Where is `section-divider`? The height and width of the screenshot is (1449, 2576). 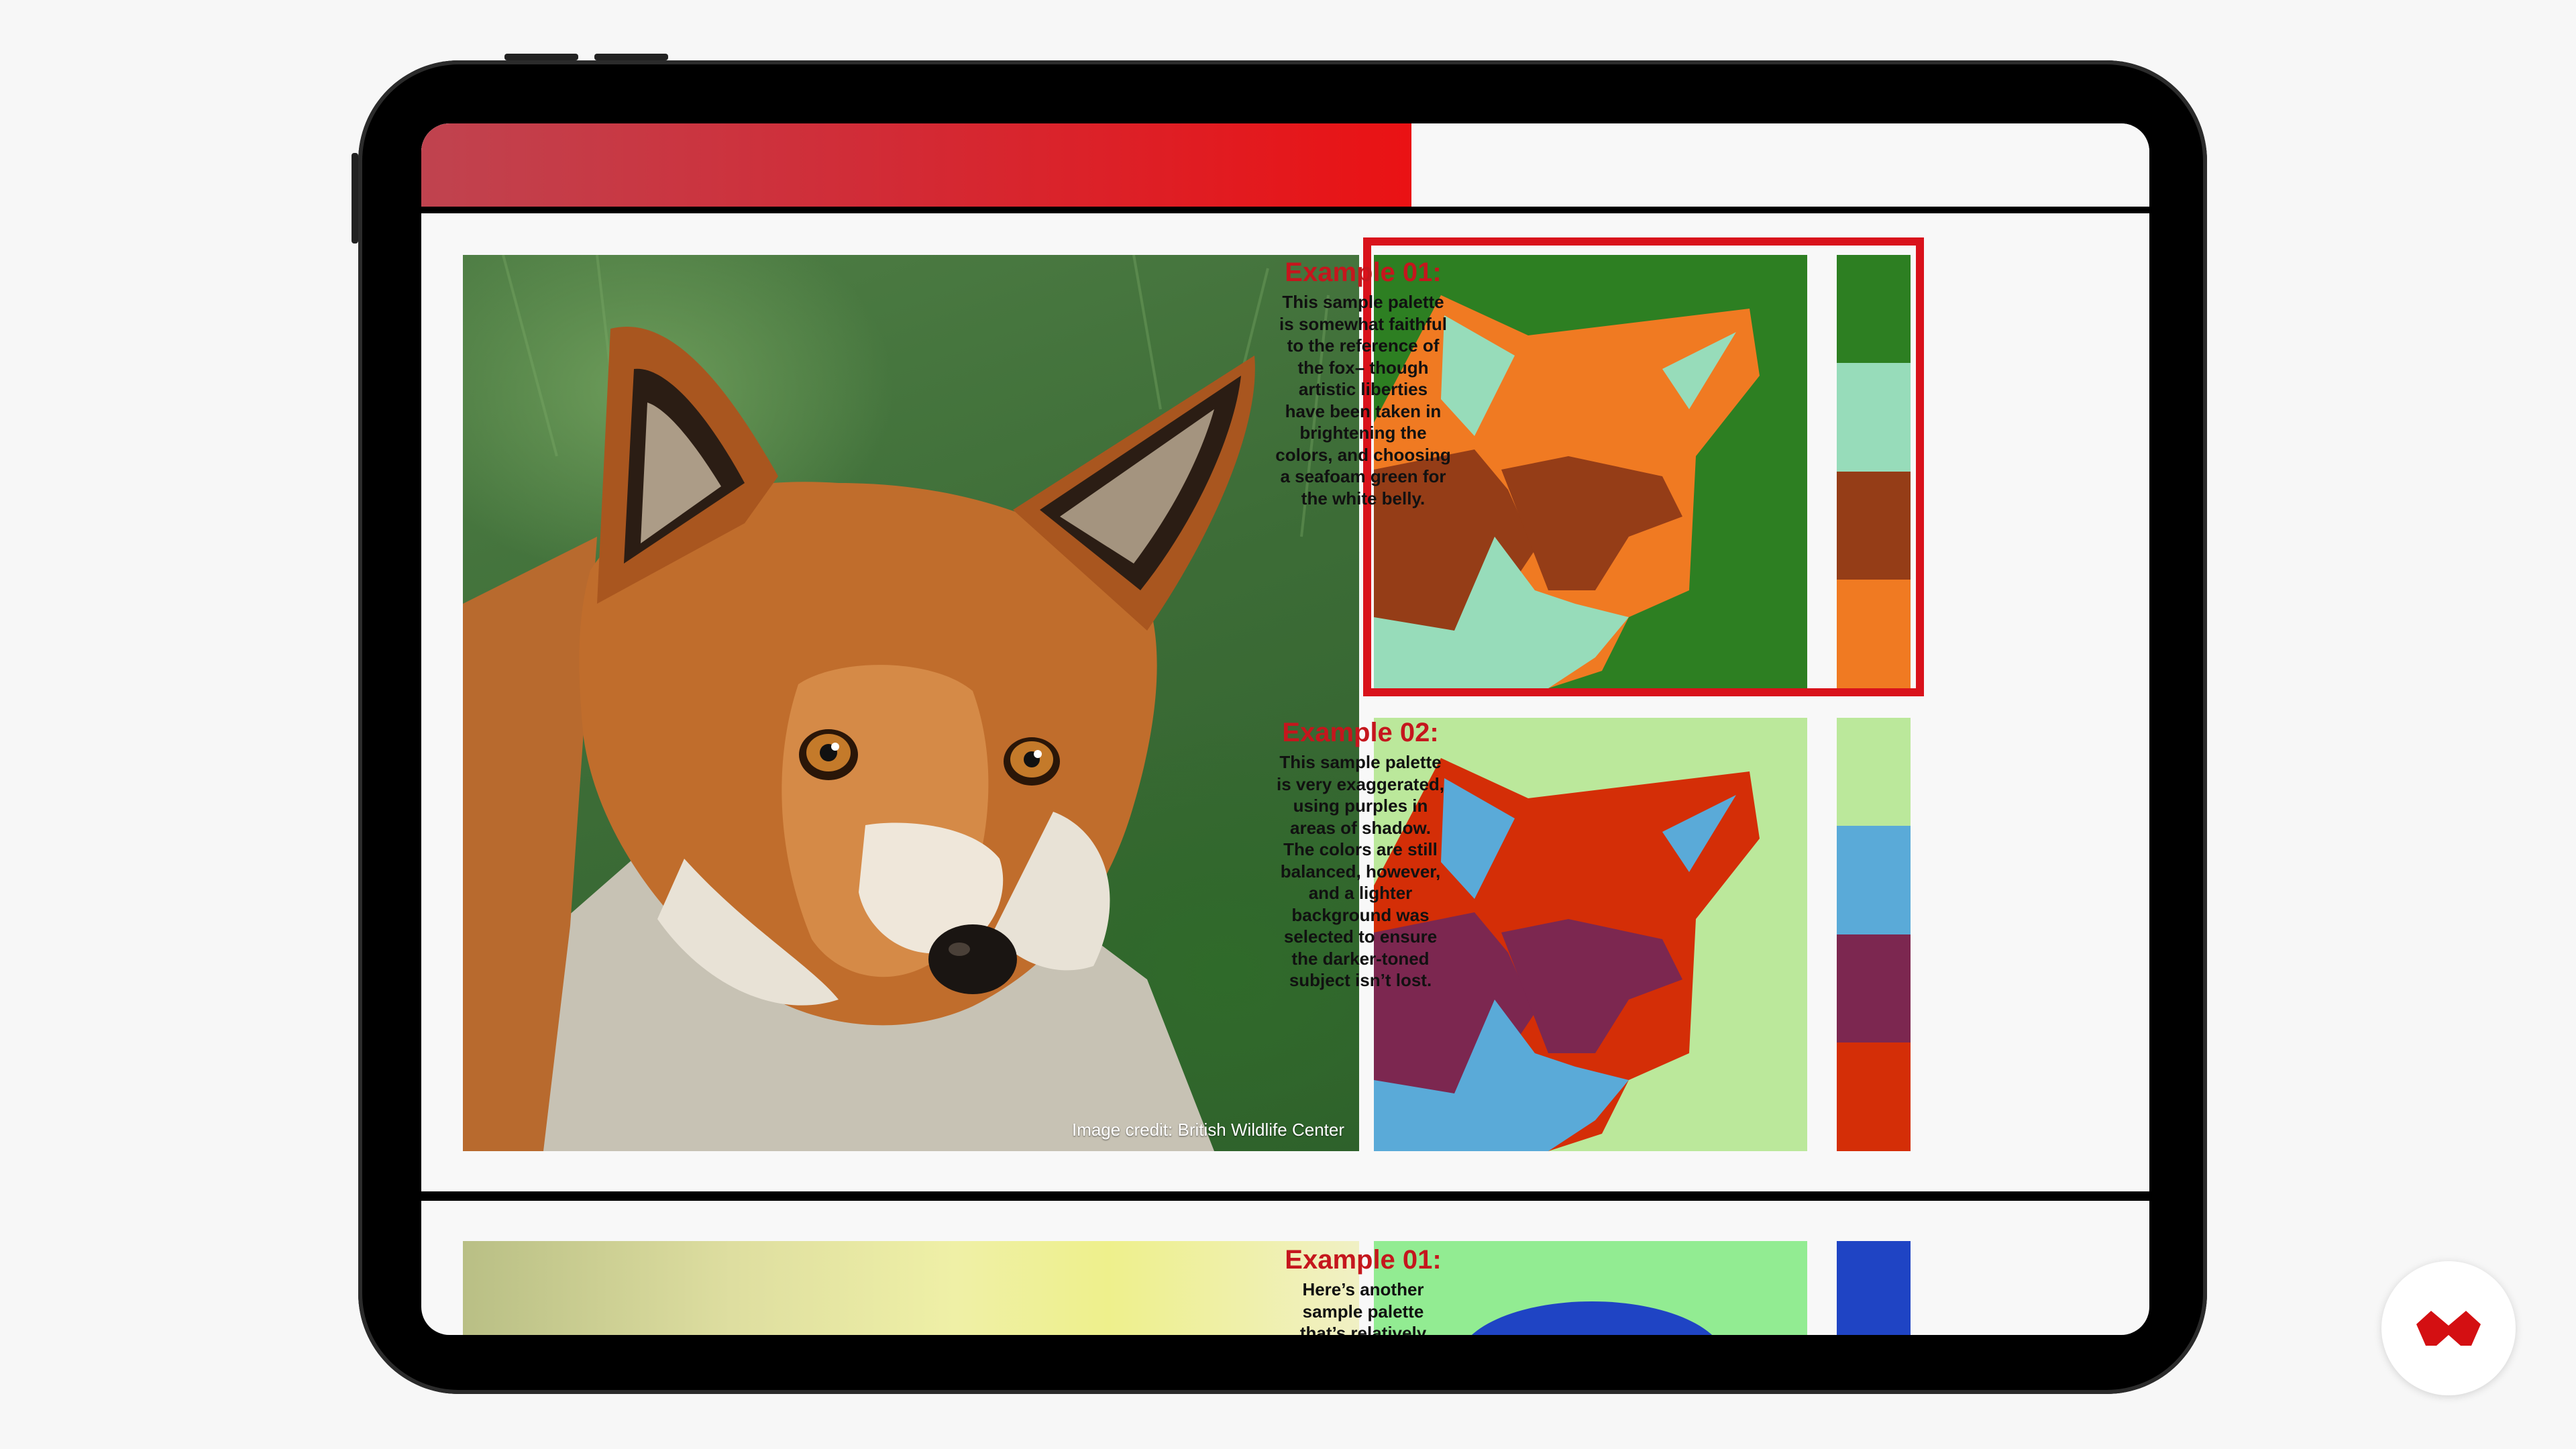
section-divider is located at coordinates (1285, 1196).